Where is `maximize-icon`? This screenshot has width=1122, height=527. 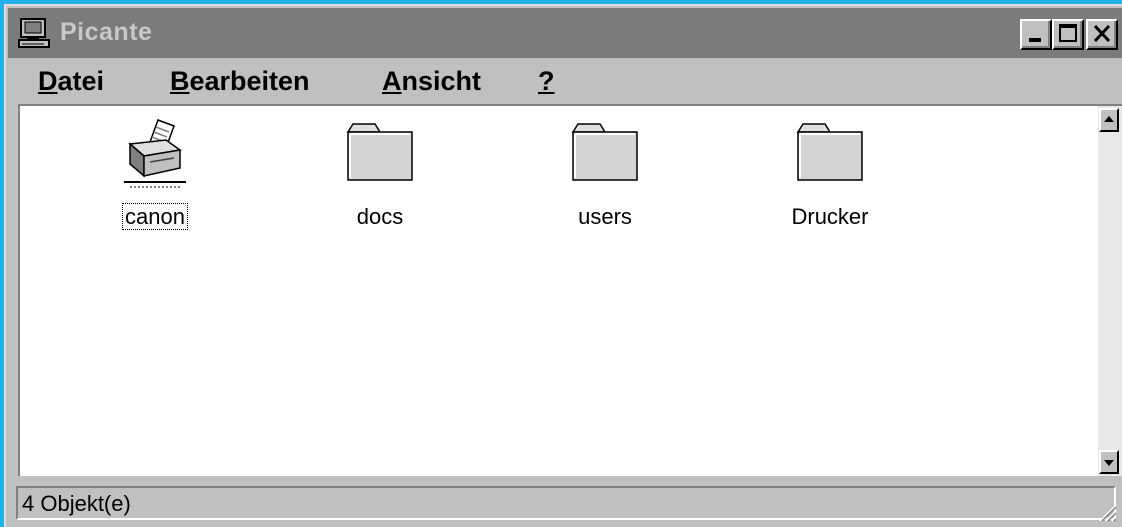
maximize-icon is located at coordinates (1068, 33).